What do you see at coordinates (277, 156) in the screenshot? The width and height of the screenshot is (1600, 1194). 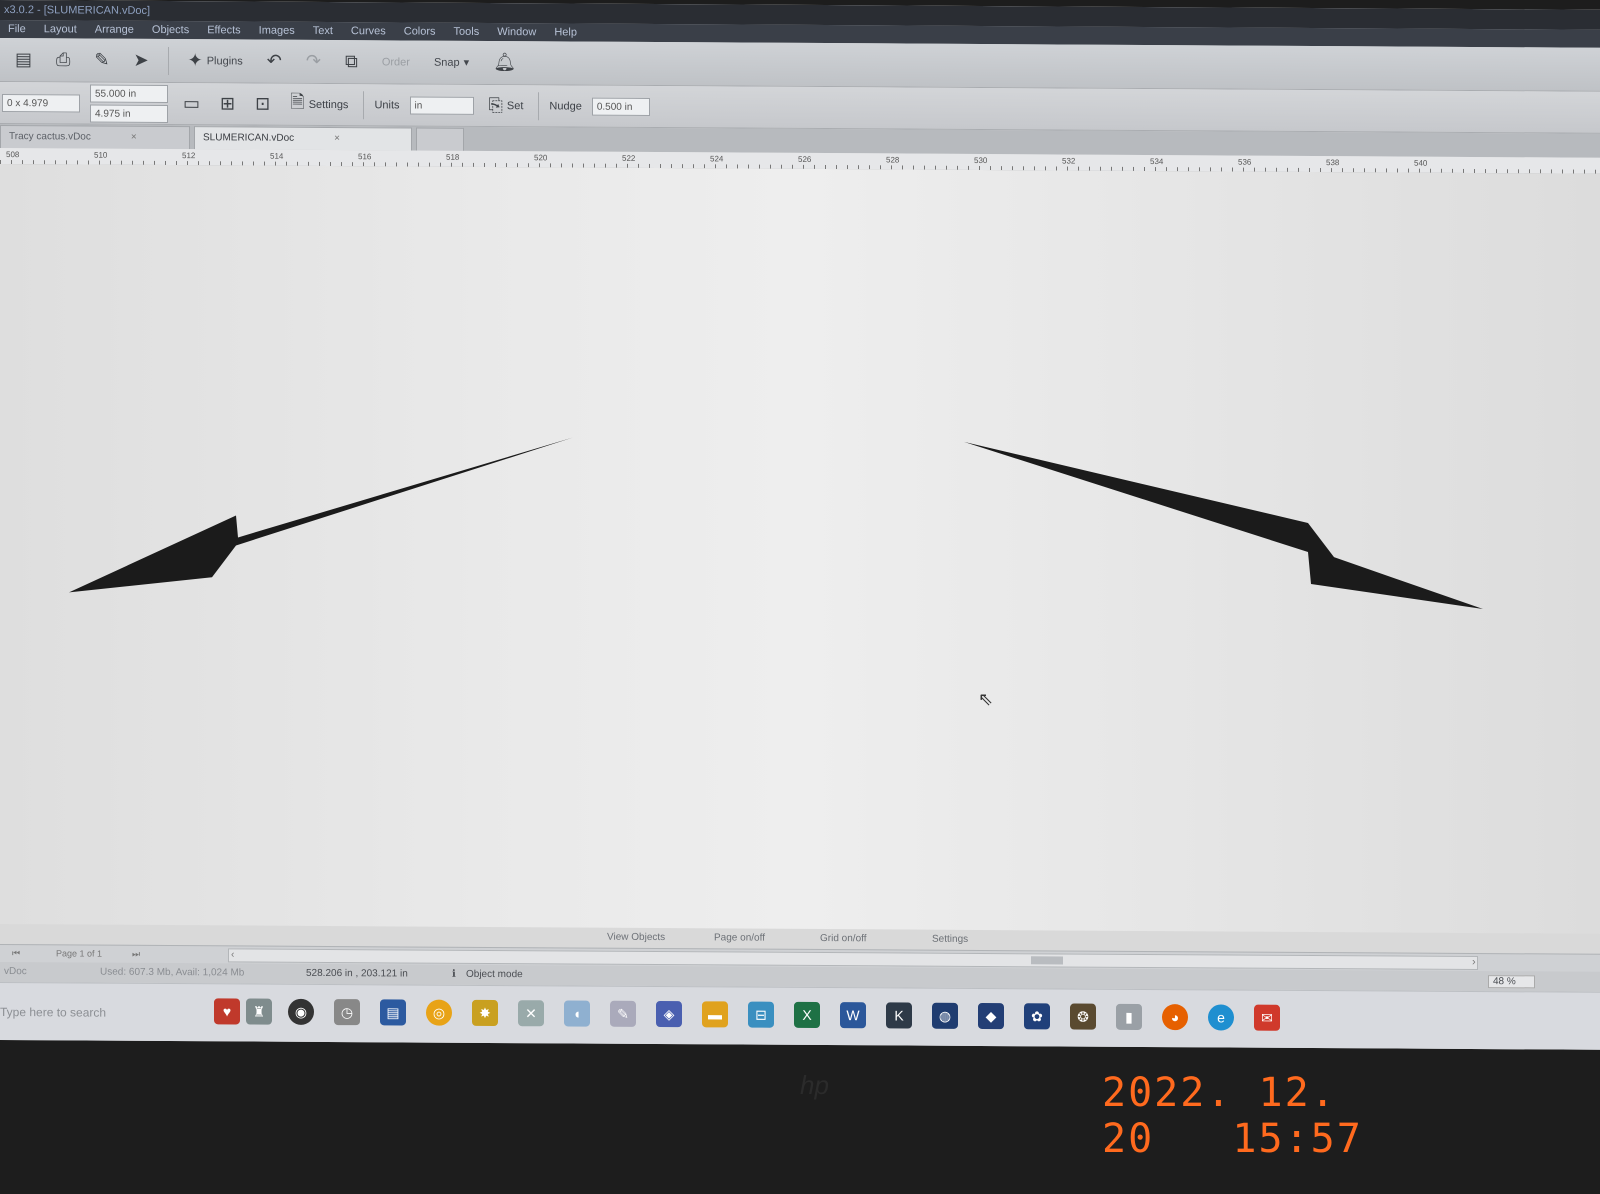 I see `ruler-label: 514` at bounding box center [277, 156].